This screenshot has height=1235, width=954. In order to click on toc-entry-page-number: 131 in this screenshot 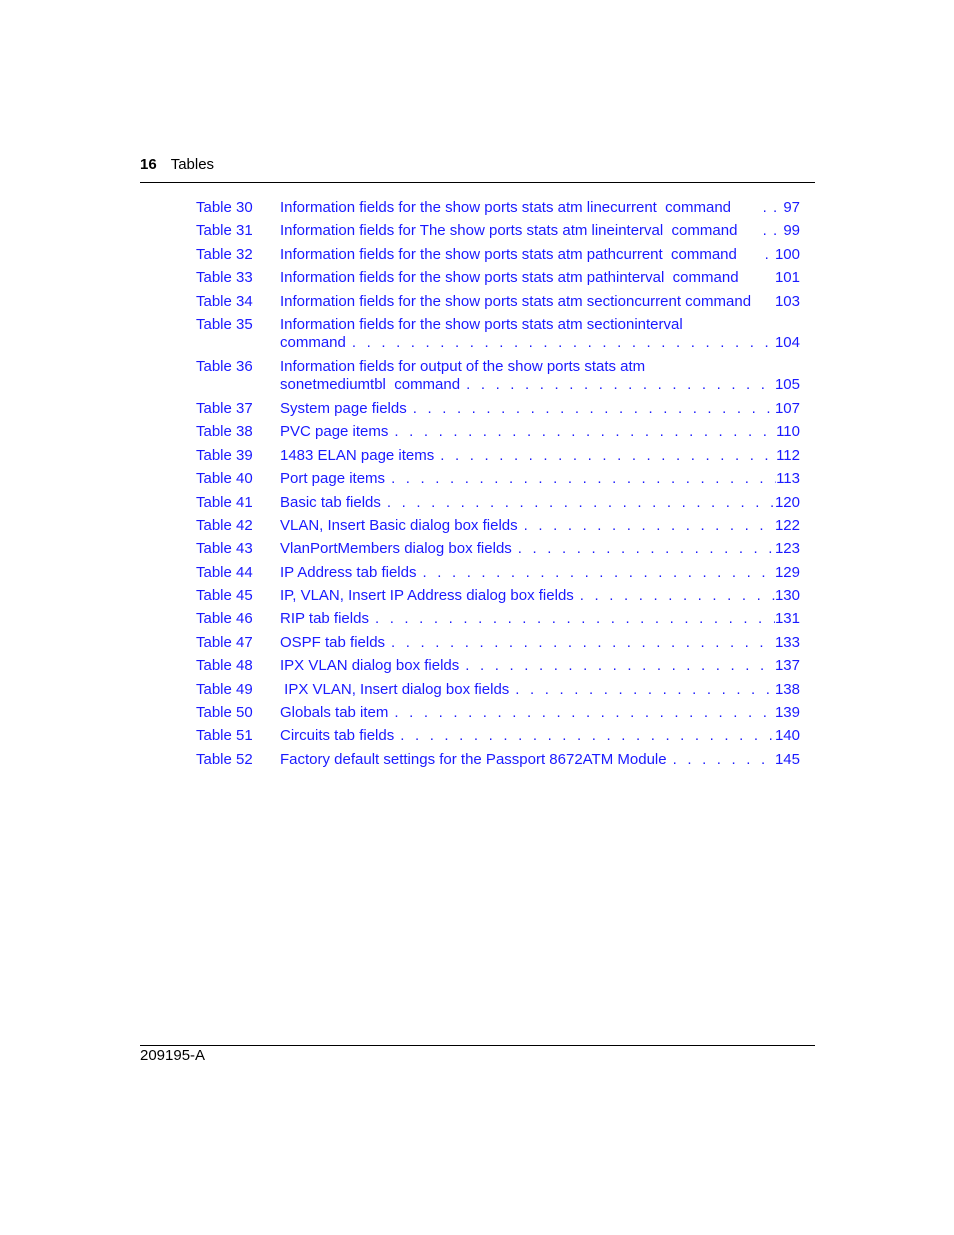, I will do `click(787, 619)`.